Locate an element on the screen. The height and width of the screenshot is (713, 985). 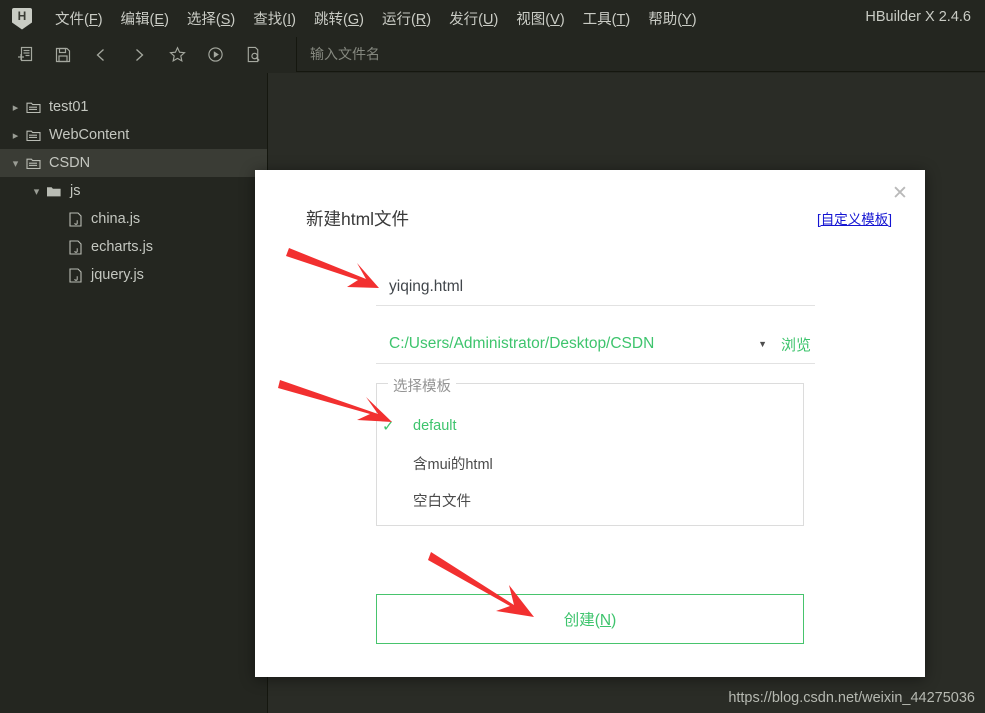
chevron-down-icon: ▼ is located at coordinates (762, 344).